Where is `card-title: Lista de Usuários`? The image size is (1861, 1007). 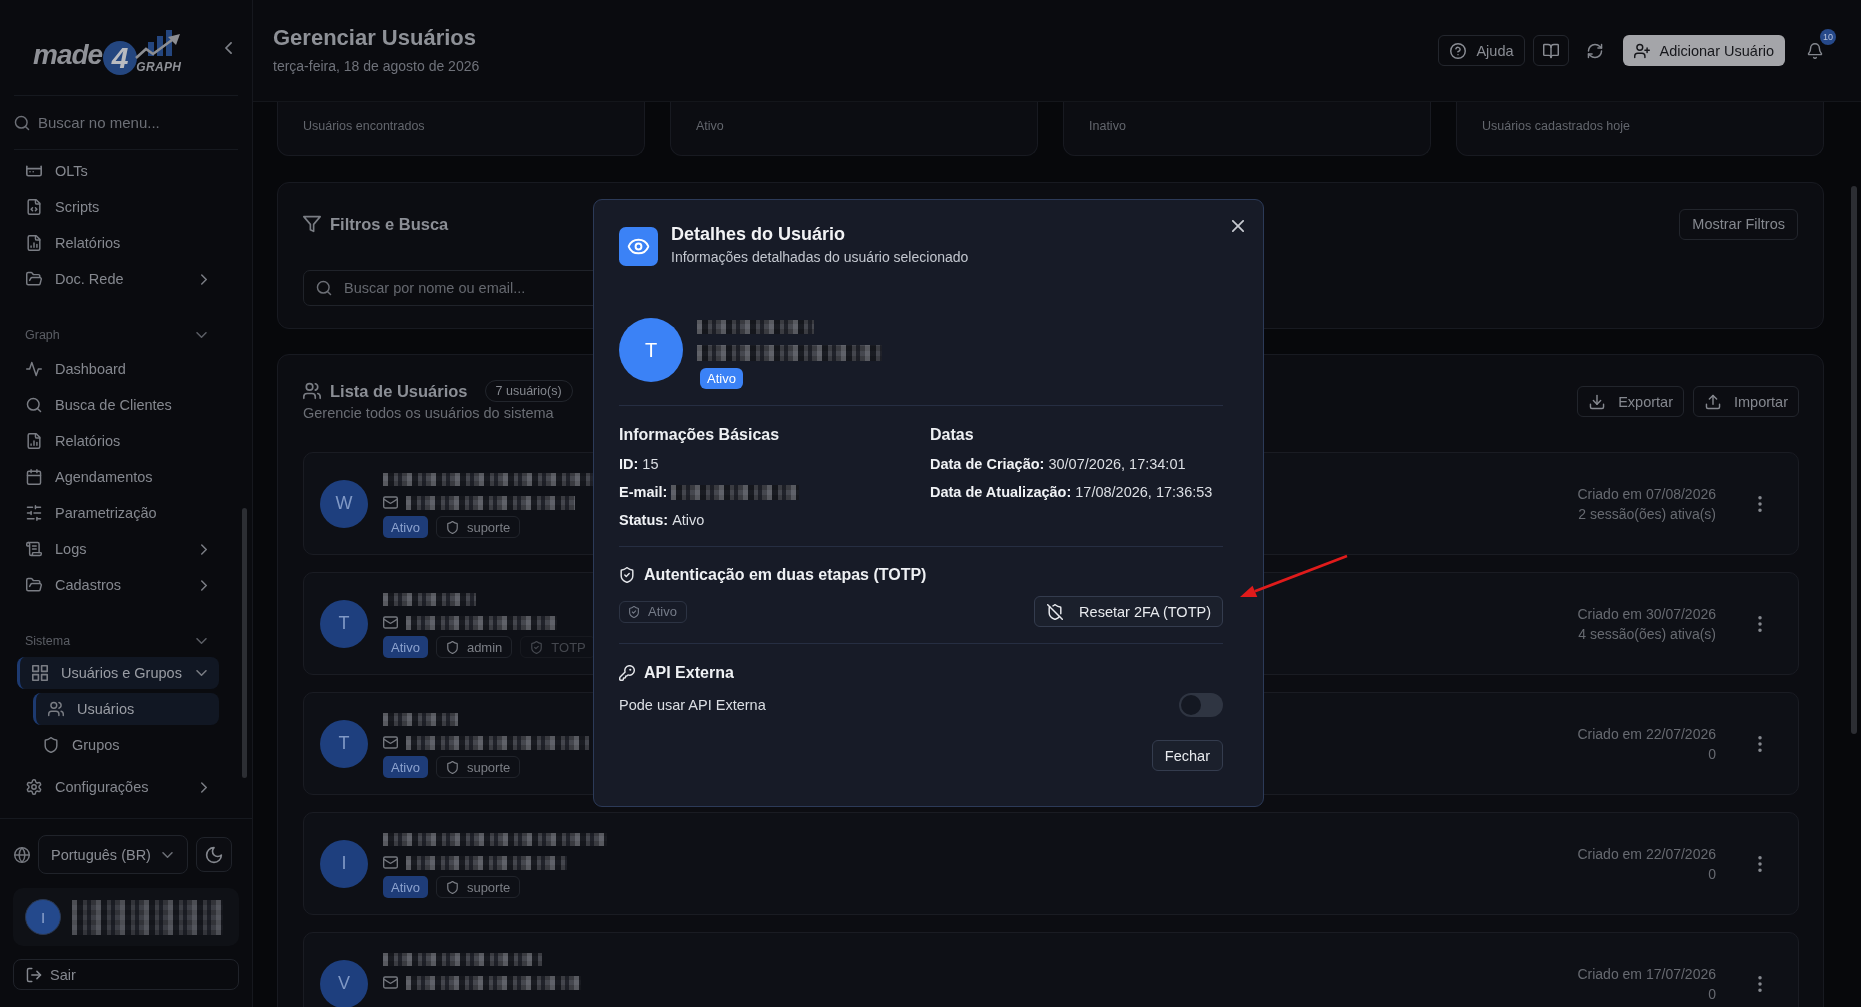
card-title: Lista de Usuários is located at coordinates (399, 391).